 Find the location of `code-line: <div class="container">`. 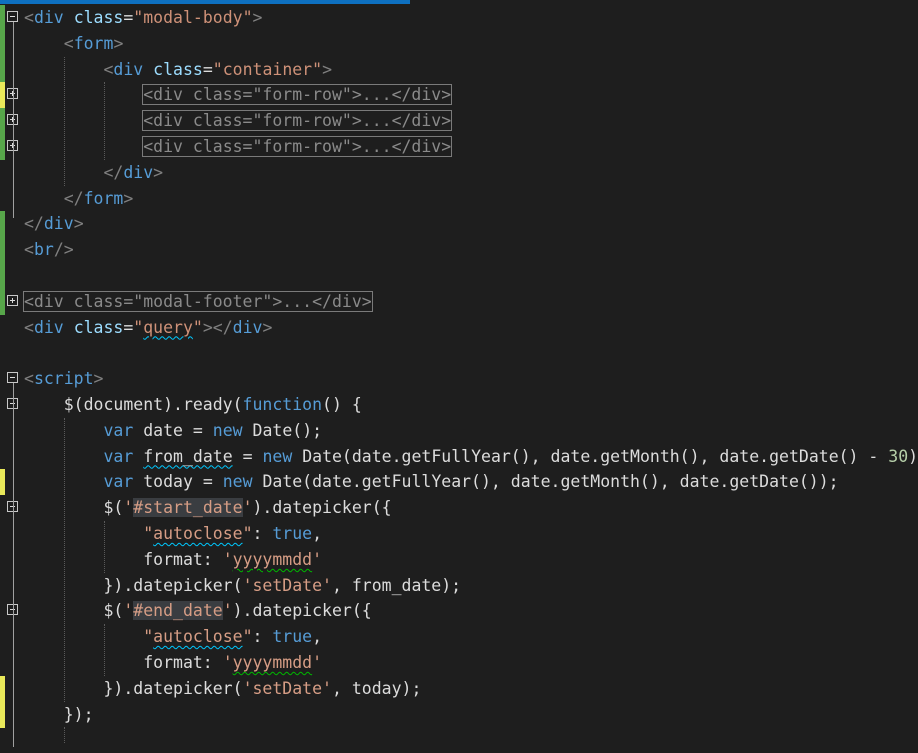

code-line: <div class="container"> is located at coordinates (459, 69).